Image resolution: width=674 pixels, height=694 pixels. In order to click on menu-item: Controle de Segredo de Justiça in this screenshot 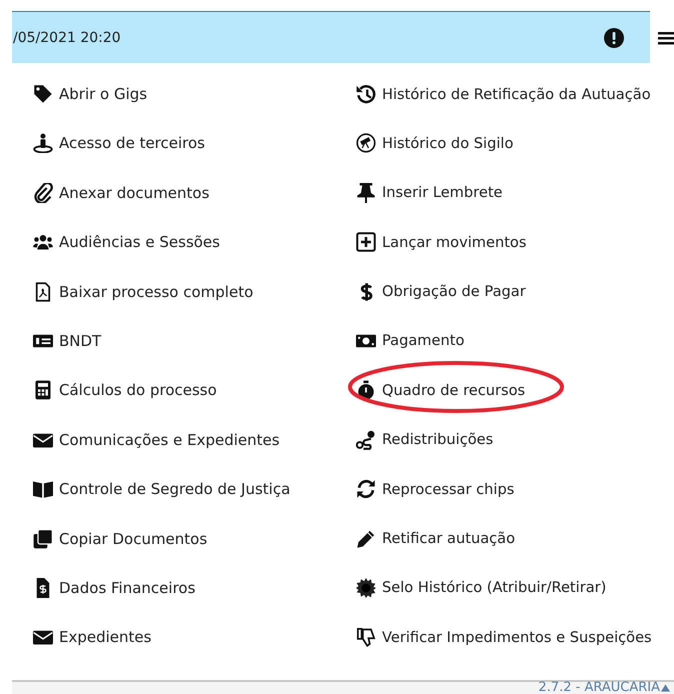, I will do `click(161, 489)`.